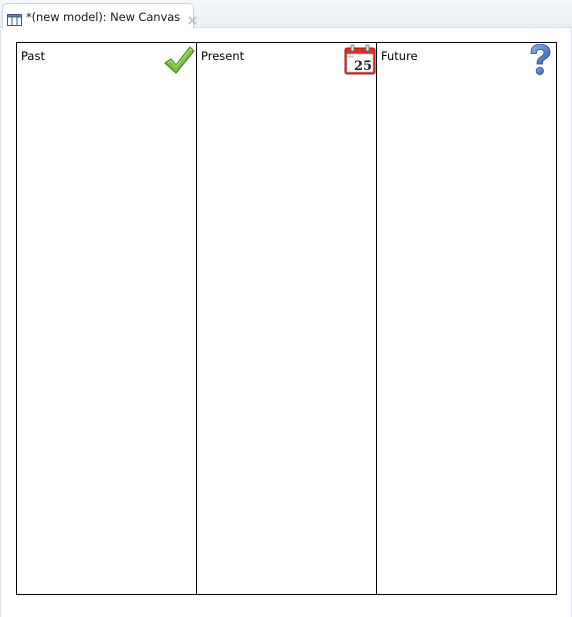 This screenshot has height=617, width=572. Describe the element at coordinates (14, 18) in the screenshot. I see `canvas-icon` at that location.